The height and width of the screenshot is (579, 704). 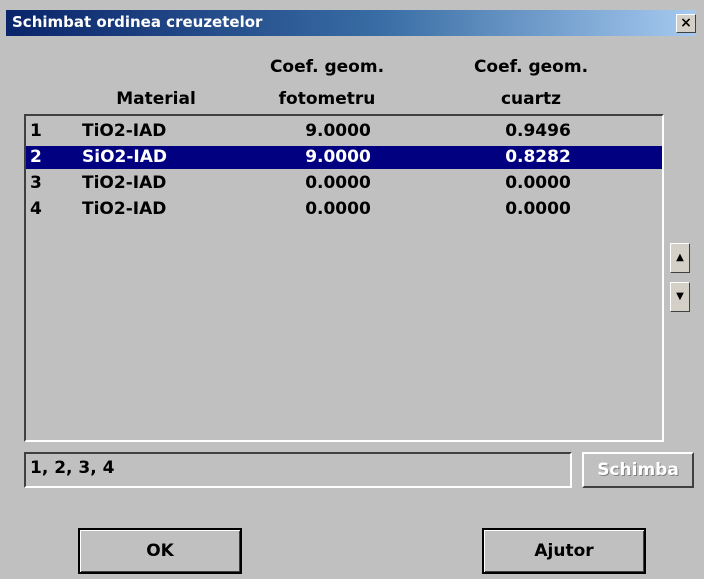 What do you see at coordinates (298, 470) in the screenshot?
I see `order-field: 1, 2, 3, 4` at bounding box center [298, 470].